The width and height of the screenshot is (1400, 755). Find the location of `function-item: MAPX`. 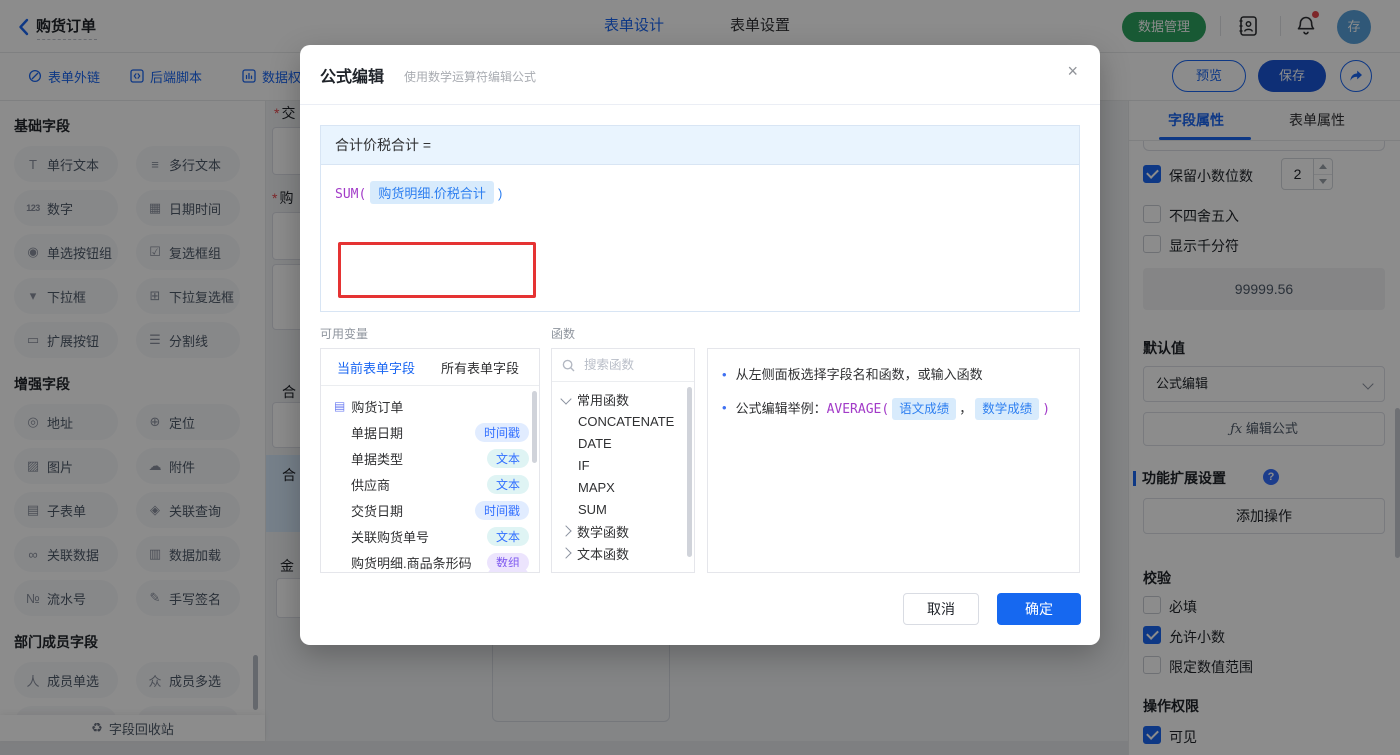

function-item: MAPX is located at coordinates (623, 487).